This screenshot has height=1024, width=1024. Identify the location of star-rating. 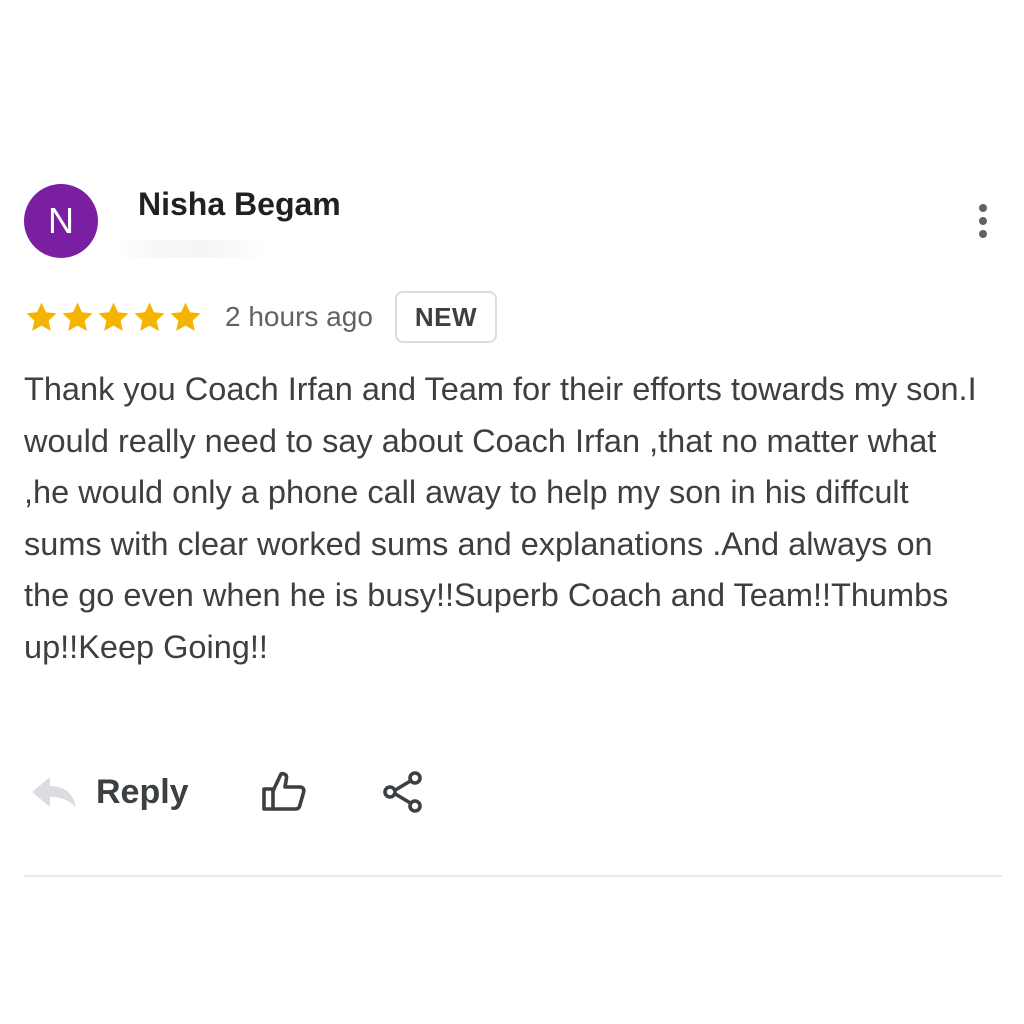
(113, 317).